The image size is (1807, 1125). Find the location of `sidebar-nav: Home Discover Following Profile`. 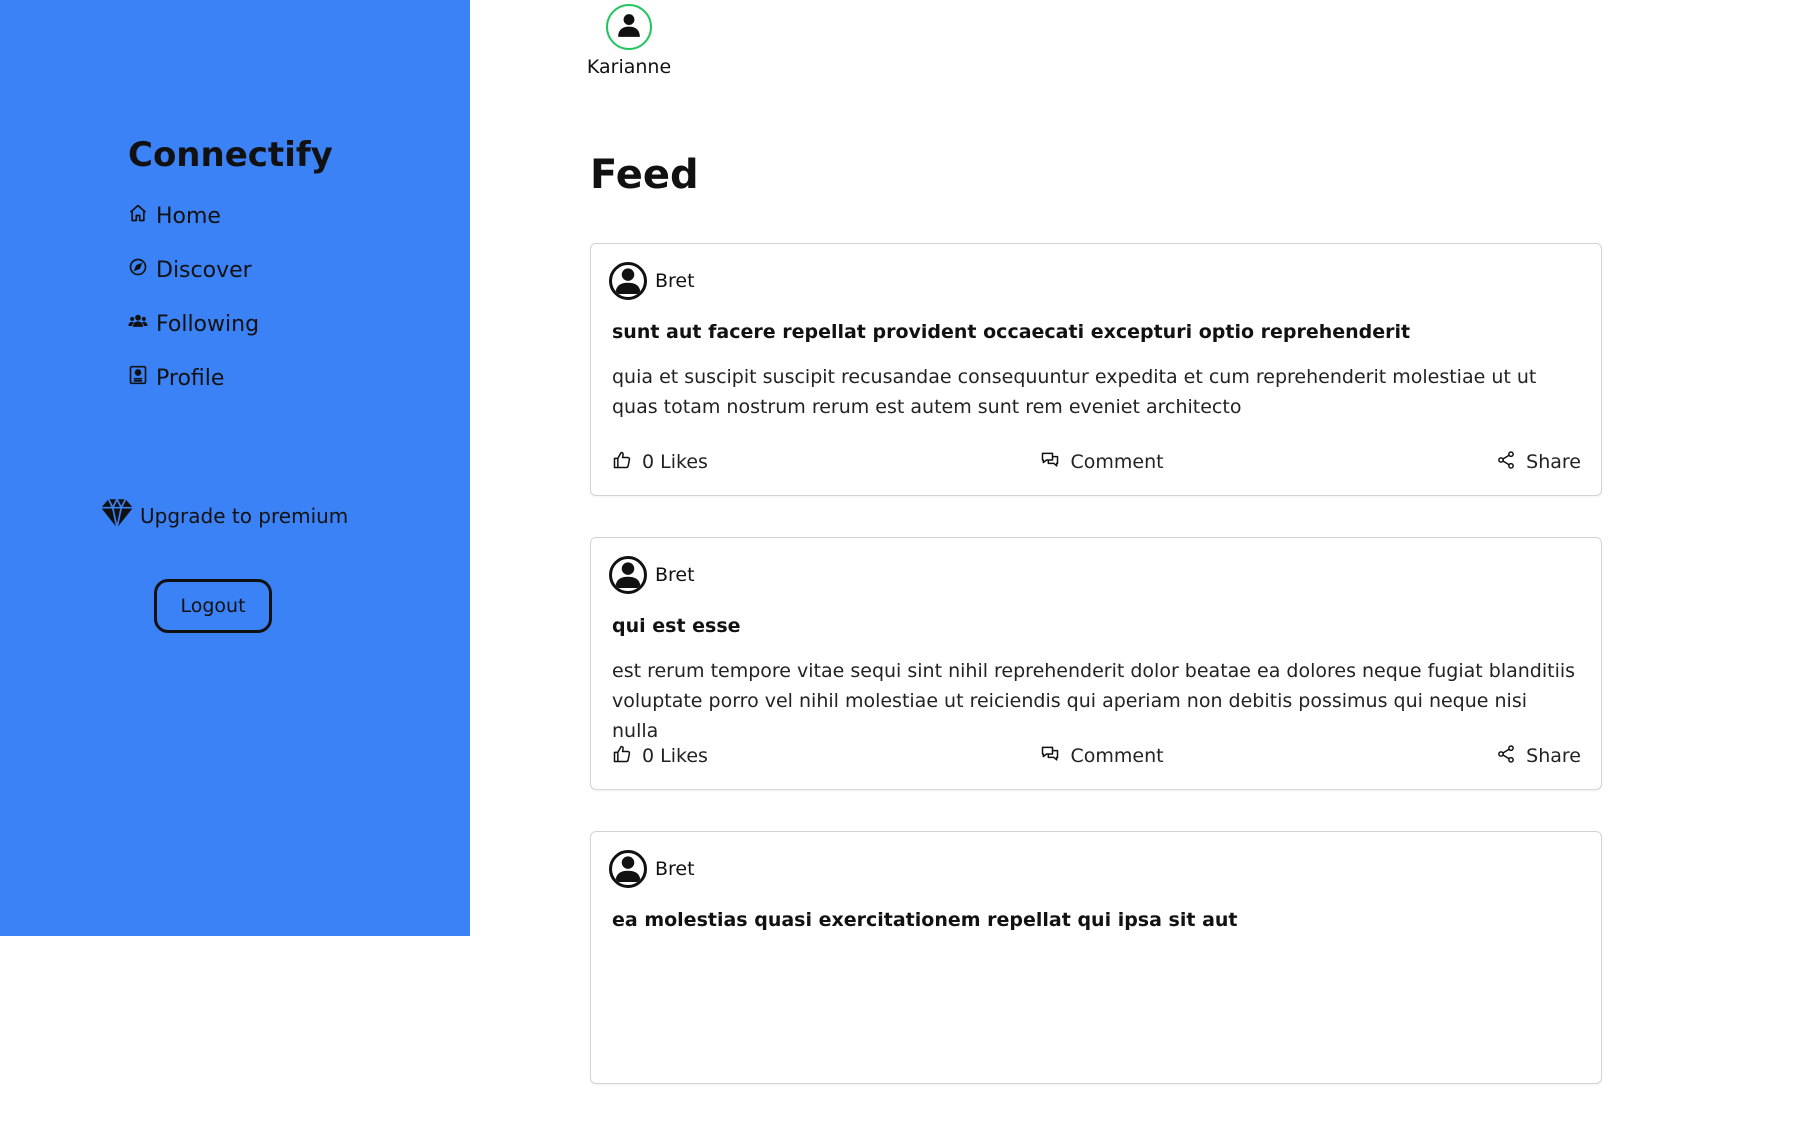

sidebar-nav: Home Discover Following Profile is located at coordinates (193, 308).